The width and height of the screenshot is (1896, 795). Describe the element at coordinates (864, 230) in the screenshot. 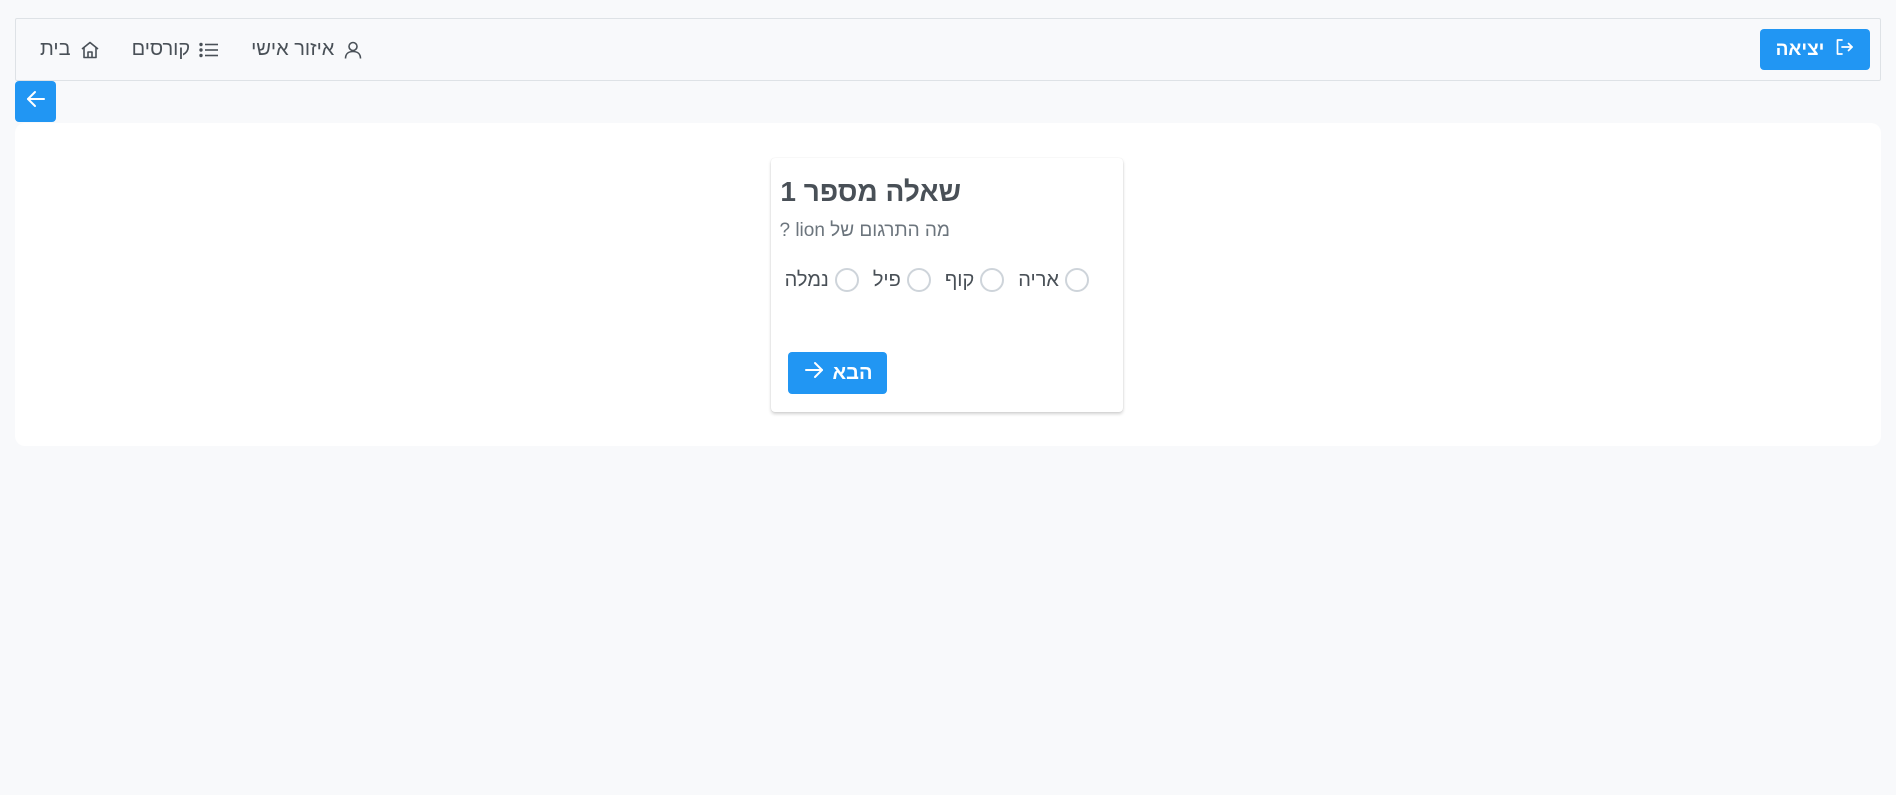

I see `question-text: מה התרגום של lion ?` at that location.